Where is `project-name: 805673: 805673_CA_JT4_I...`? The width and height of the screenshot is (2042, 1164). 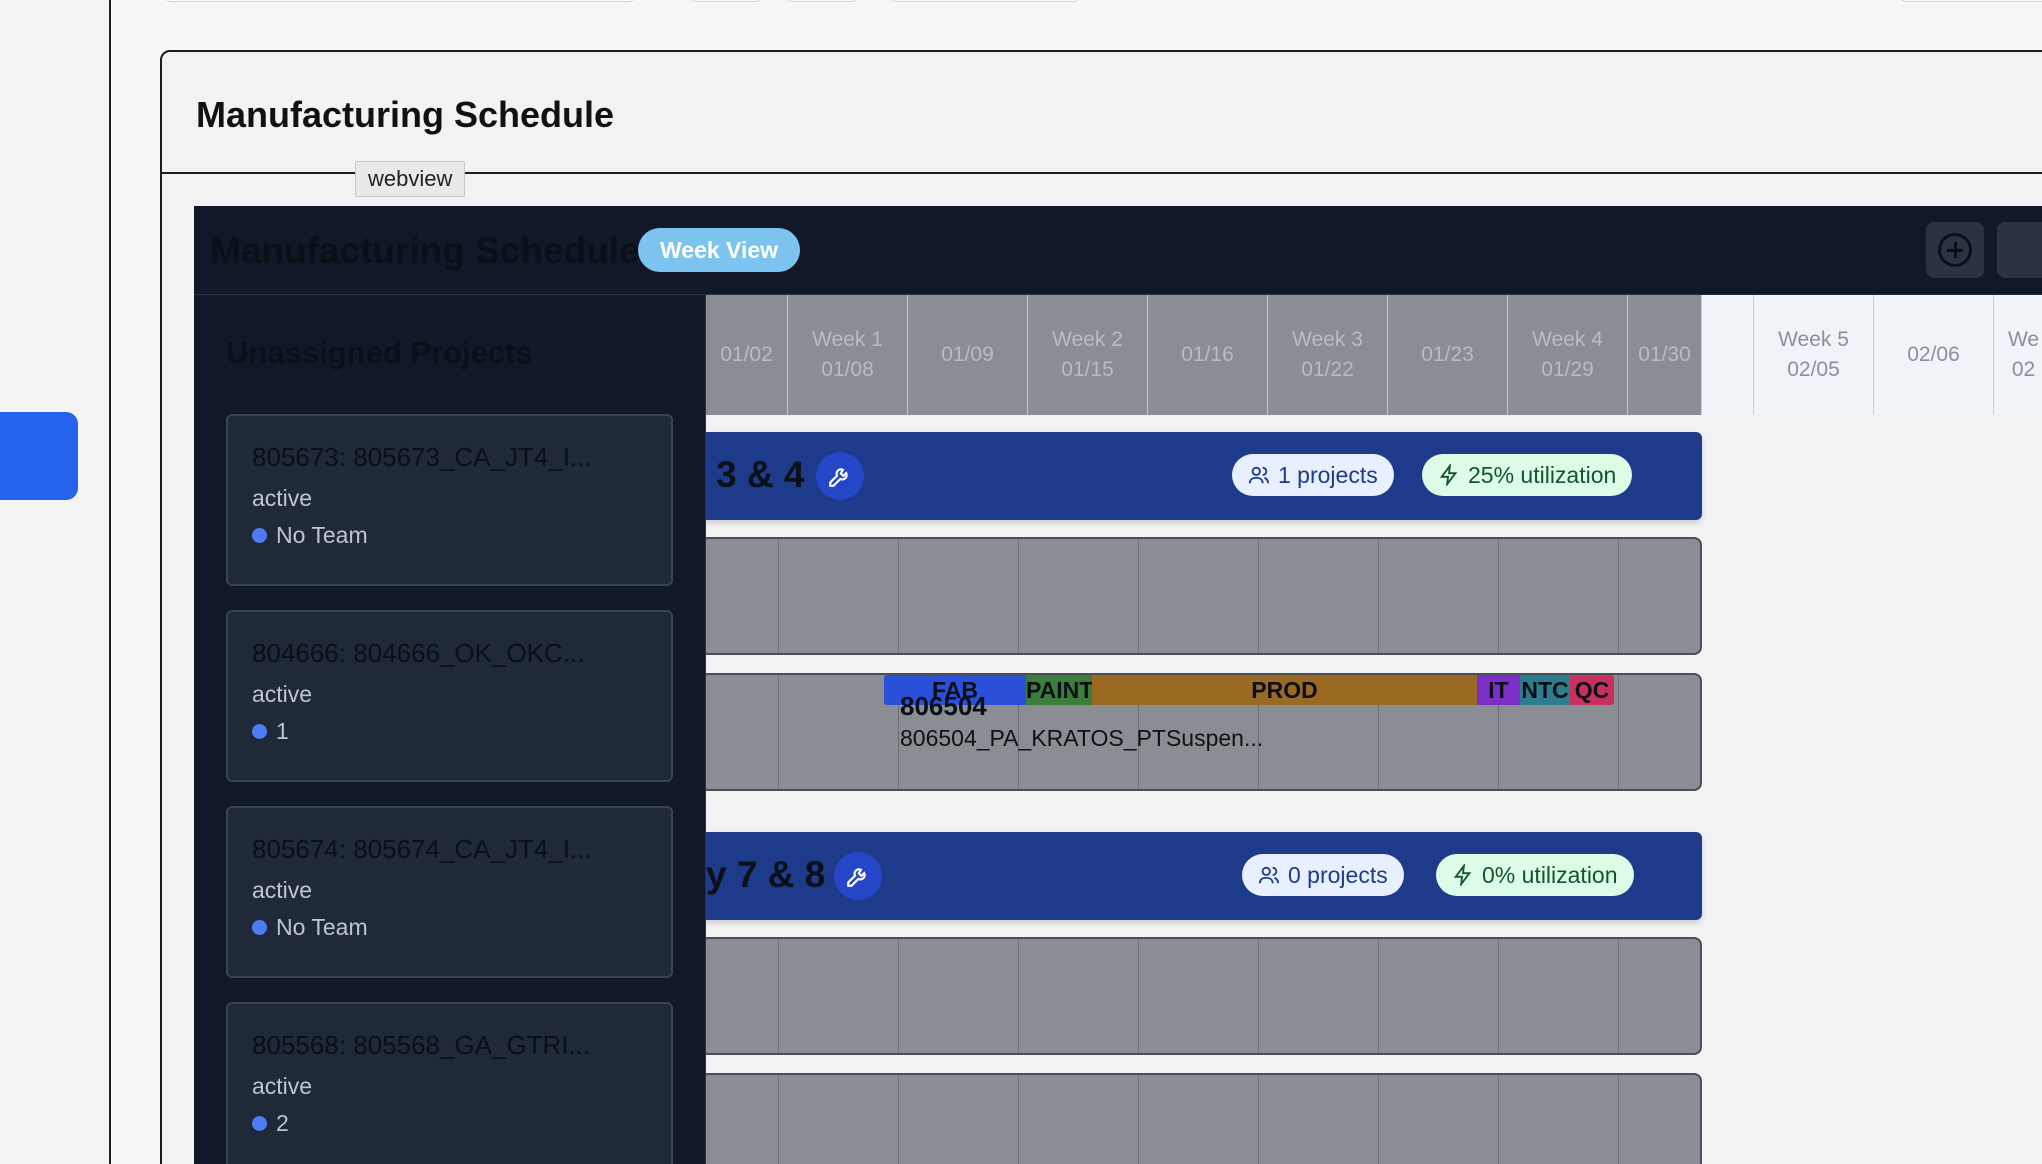
project-name: 805673: 805673_CA_JT4_I... is located at coordinates (422, 457).